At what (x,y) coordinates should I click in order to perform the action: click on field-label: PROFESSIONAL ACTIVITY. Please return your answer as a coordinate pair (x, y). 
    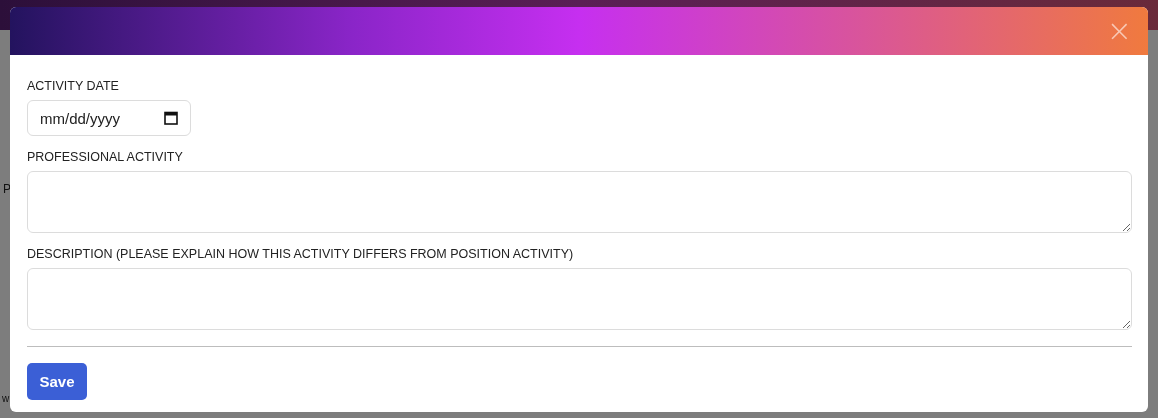
    Looking at the image, I should click on (105, 157).